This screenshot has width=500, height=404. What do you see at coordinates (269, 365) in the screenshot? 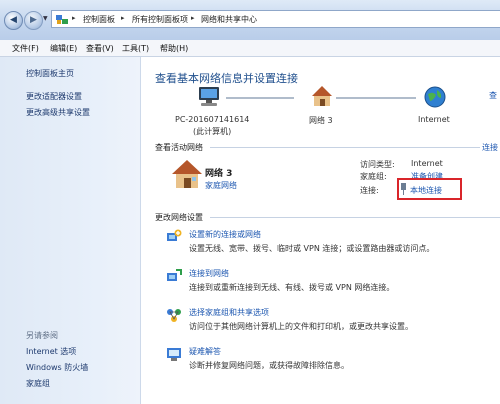
I see `task-troubleshoot-desc: 诊断并修复网络问题，或获得故障排除信息。` at bounding box center [269, 365].